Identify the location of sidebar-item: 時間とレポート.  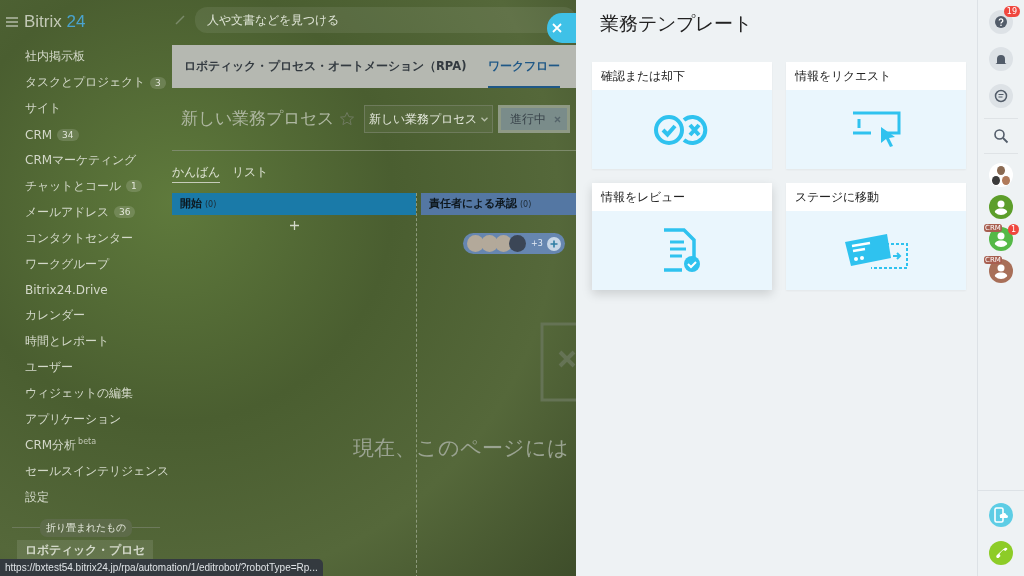
(67, 342).